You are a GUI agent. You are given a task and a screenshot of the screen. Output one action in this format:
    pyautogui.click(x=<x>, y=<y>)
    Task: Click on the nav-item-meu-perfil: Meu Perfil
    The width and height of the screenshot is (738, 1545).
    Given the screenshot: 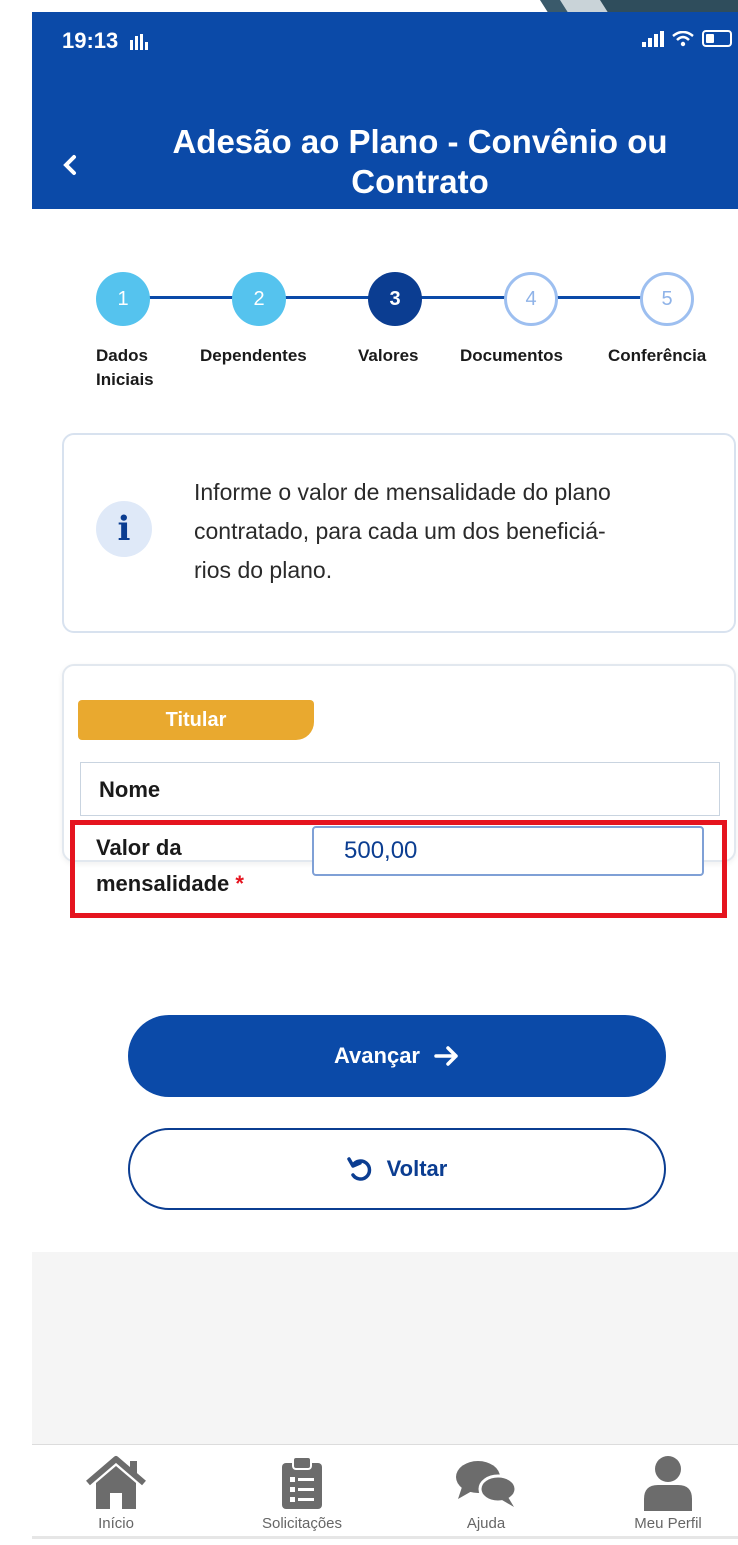 What is the action you would take?
    pyautogui.click(x=668, y=1493)
    